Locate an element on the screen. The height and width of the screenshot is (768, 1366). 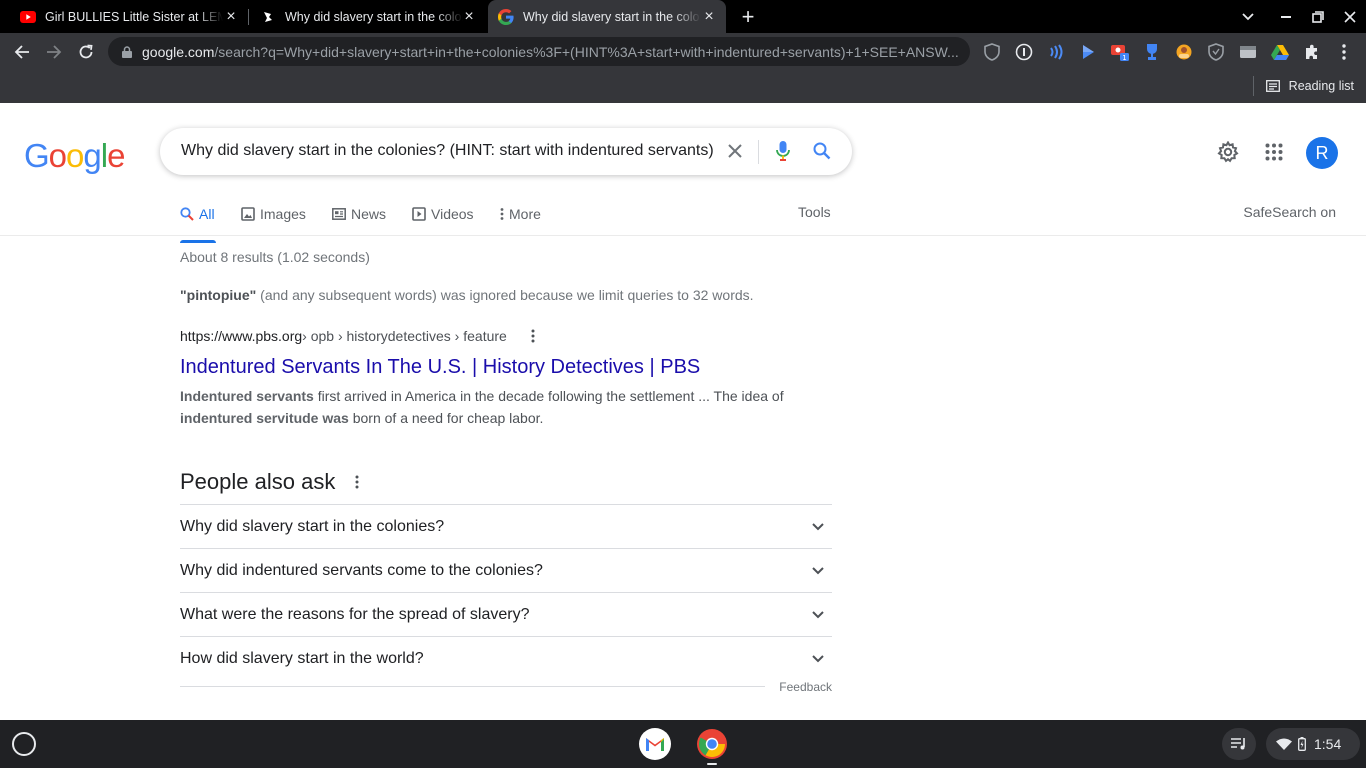
playlist-icon is located at coordinates (1238, 744).